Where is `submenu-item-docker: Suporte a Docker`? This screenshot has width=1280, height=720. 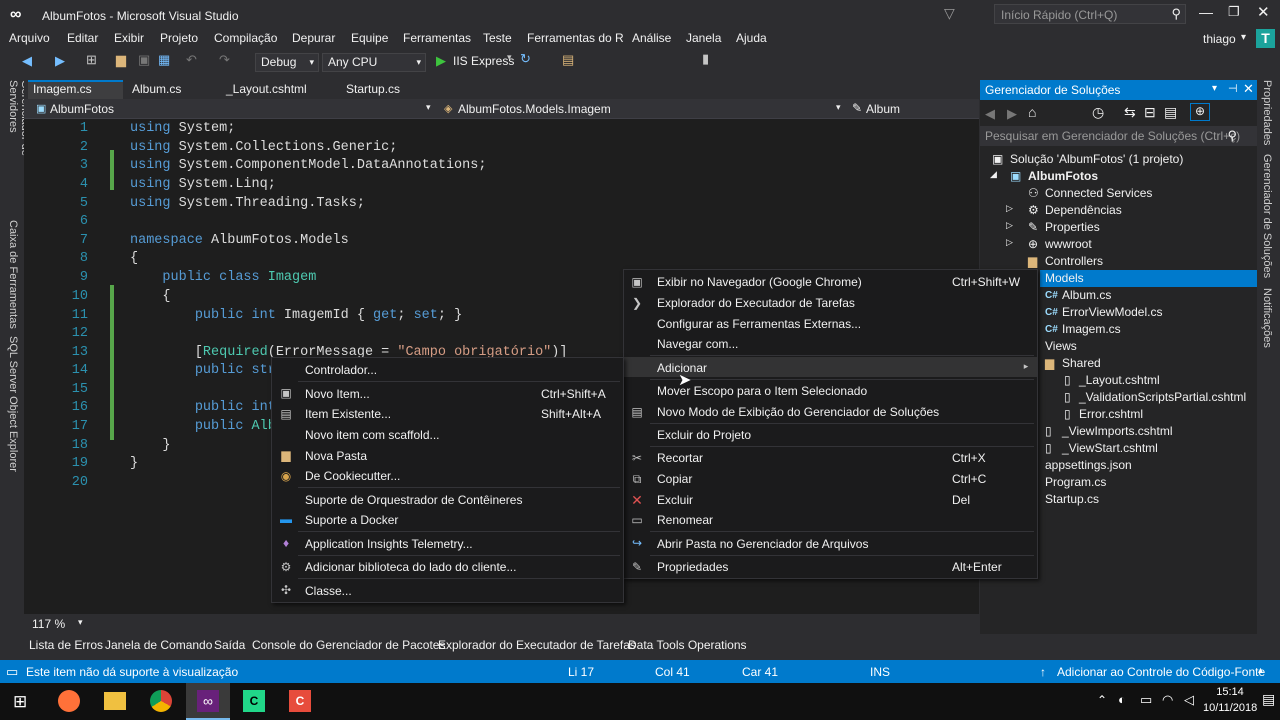
submenu-item-docker: Suporte a Docker is located at coordinates (351, 520).